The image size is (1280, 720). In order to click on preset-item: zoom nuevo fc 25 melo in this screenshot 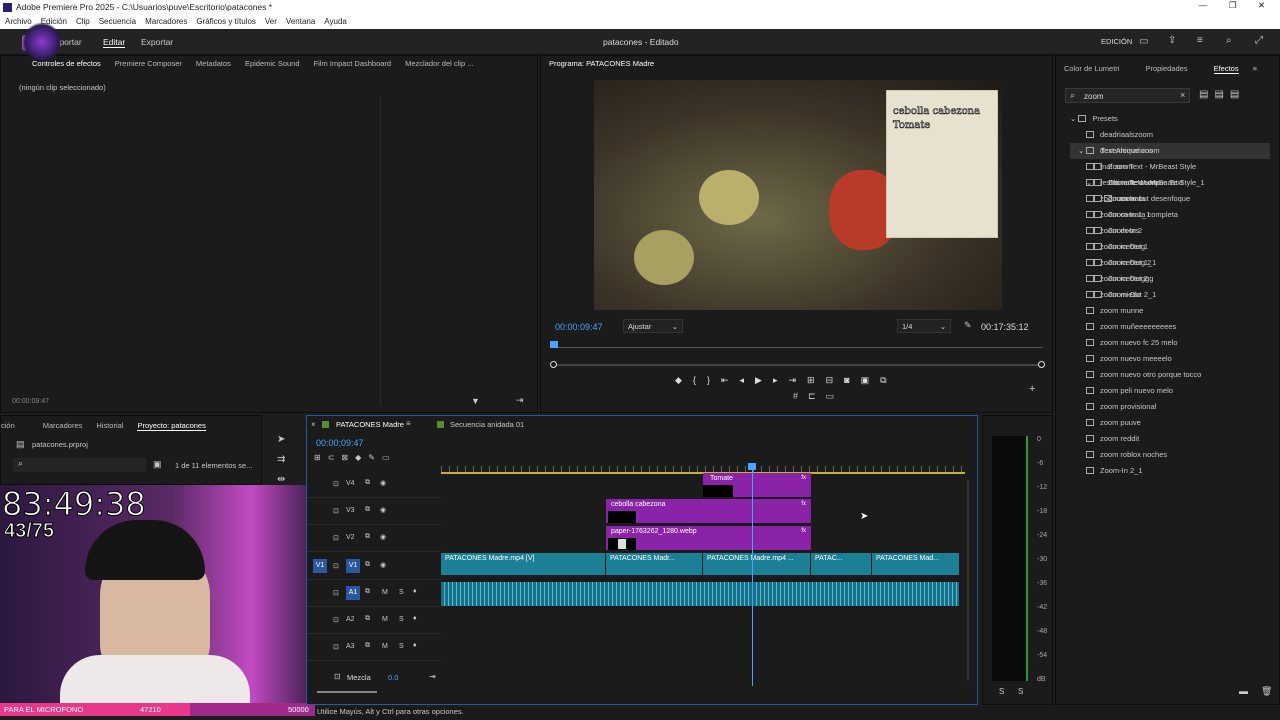, I will do `click(1170, 343)`.